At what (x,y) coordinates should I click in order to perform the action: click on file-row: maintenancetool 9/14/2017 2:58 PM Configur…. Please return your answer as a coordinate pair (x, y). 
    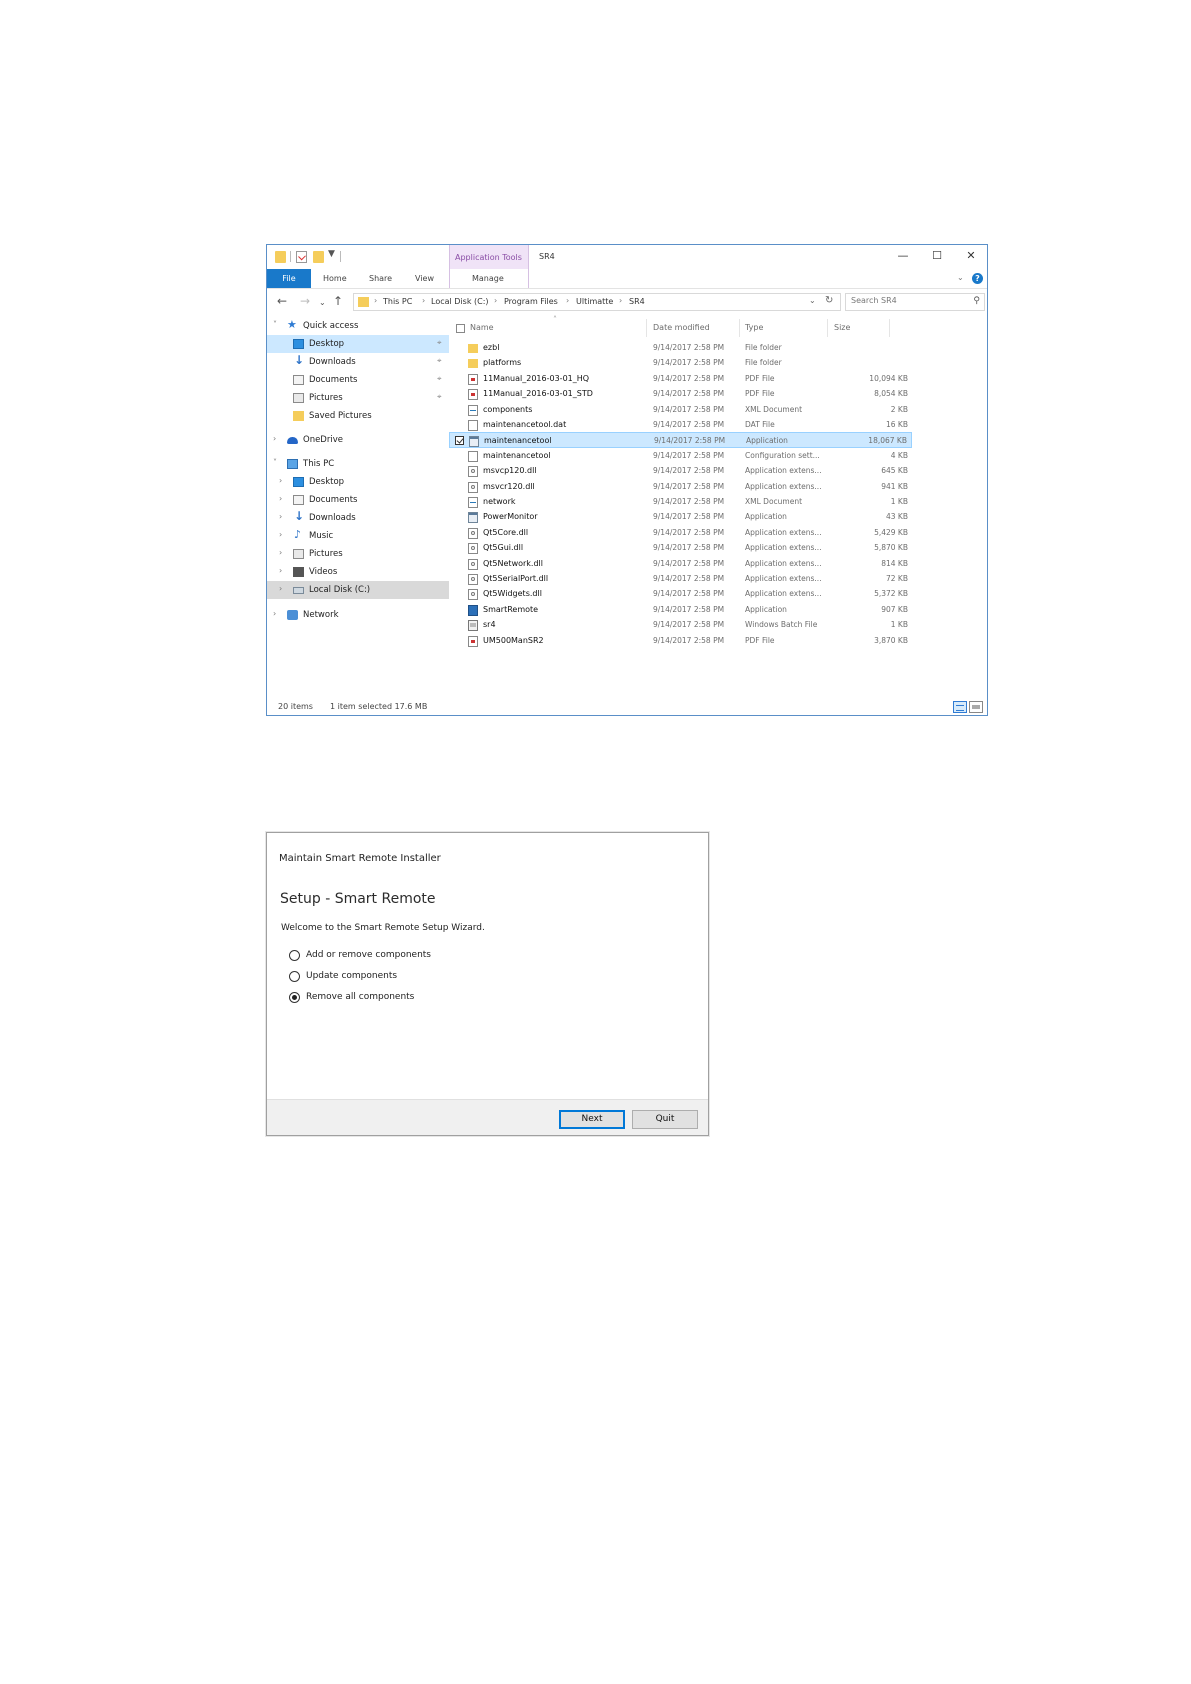
    Looking at the image, I should click on (680, 456).